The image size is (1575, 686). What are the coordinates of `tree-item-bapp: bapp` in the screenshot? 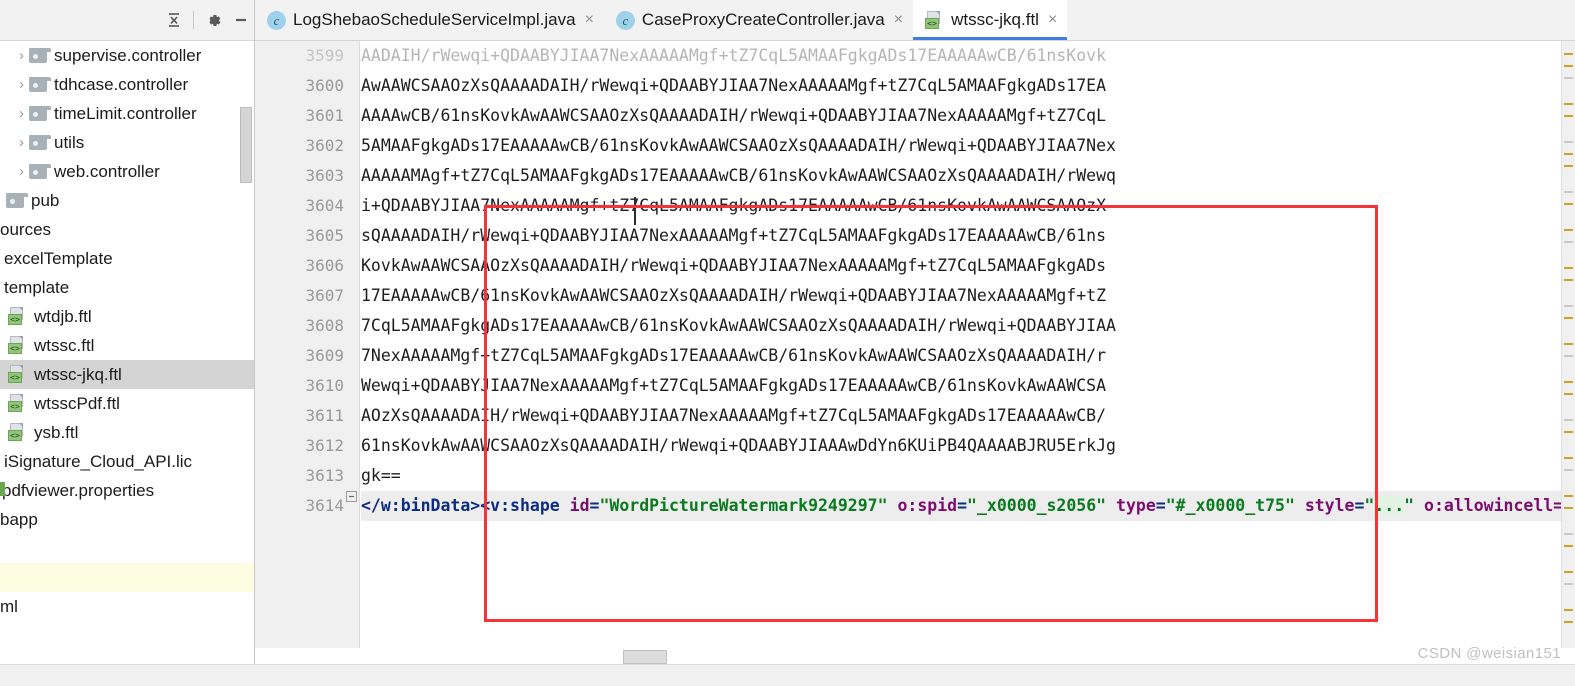 It's located at (127, 519).